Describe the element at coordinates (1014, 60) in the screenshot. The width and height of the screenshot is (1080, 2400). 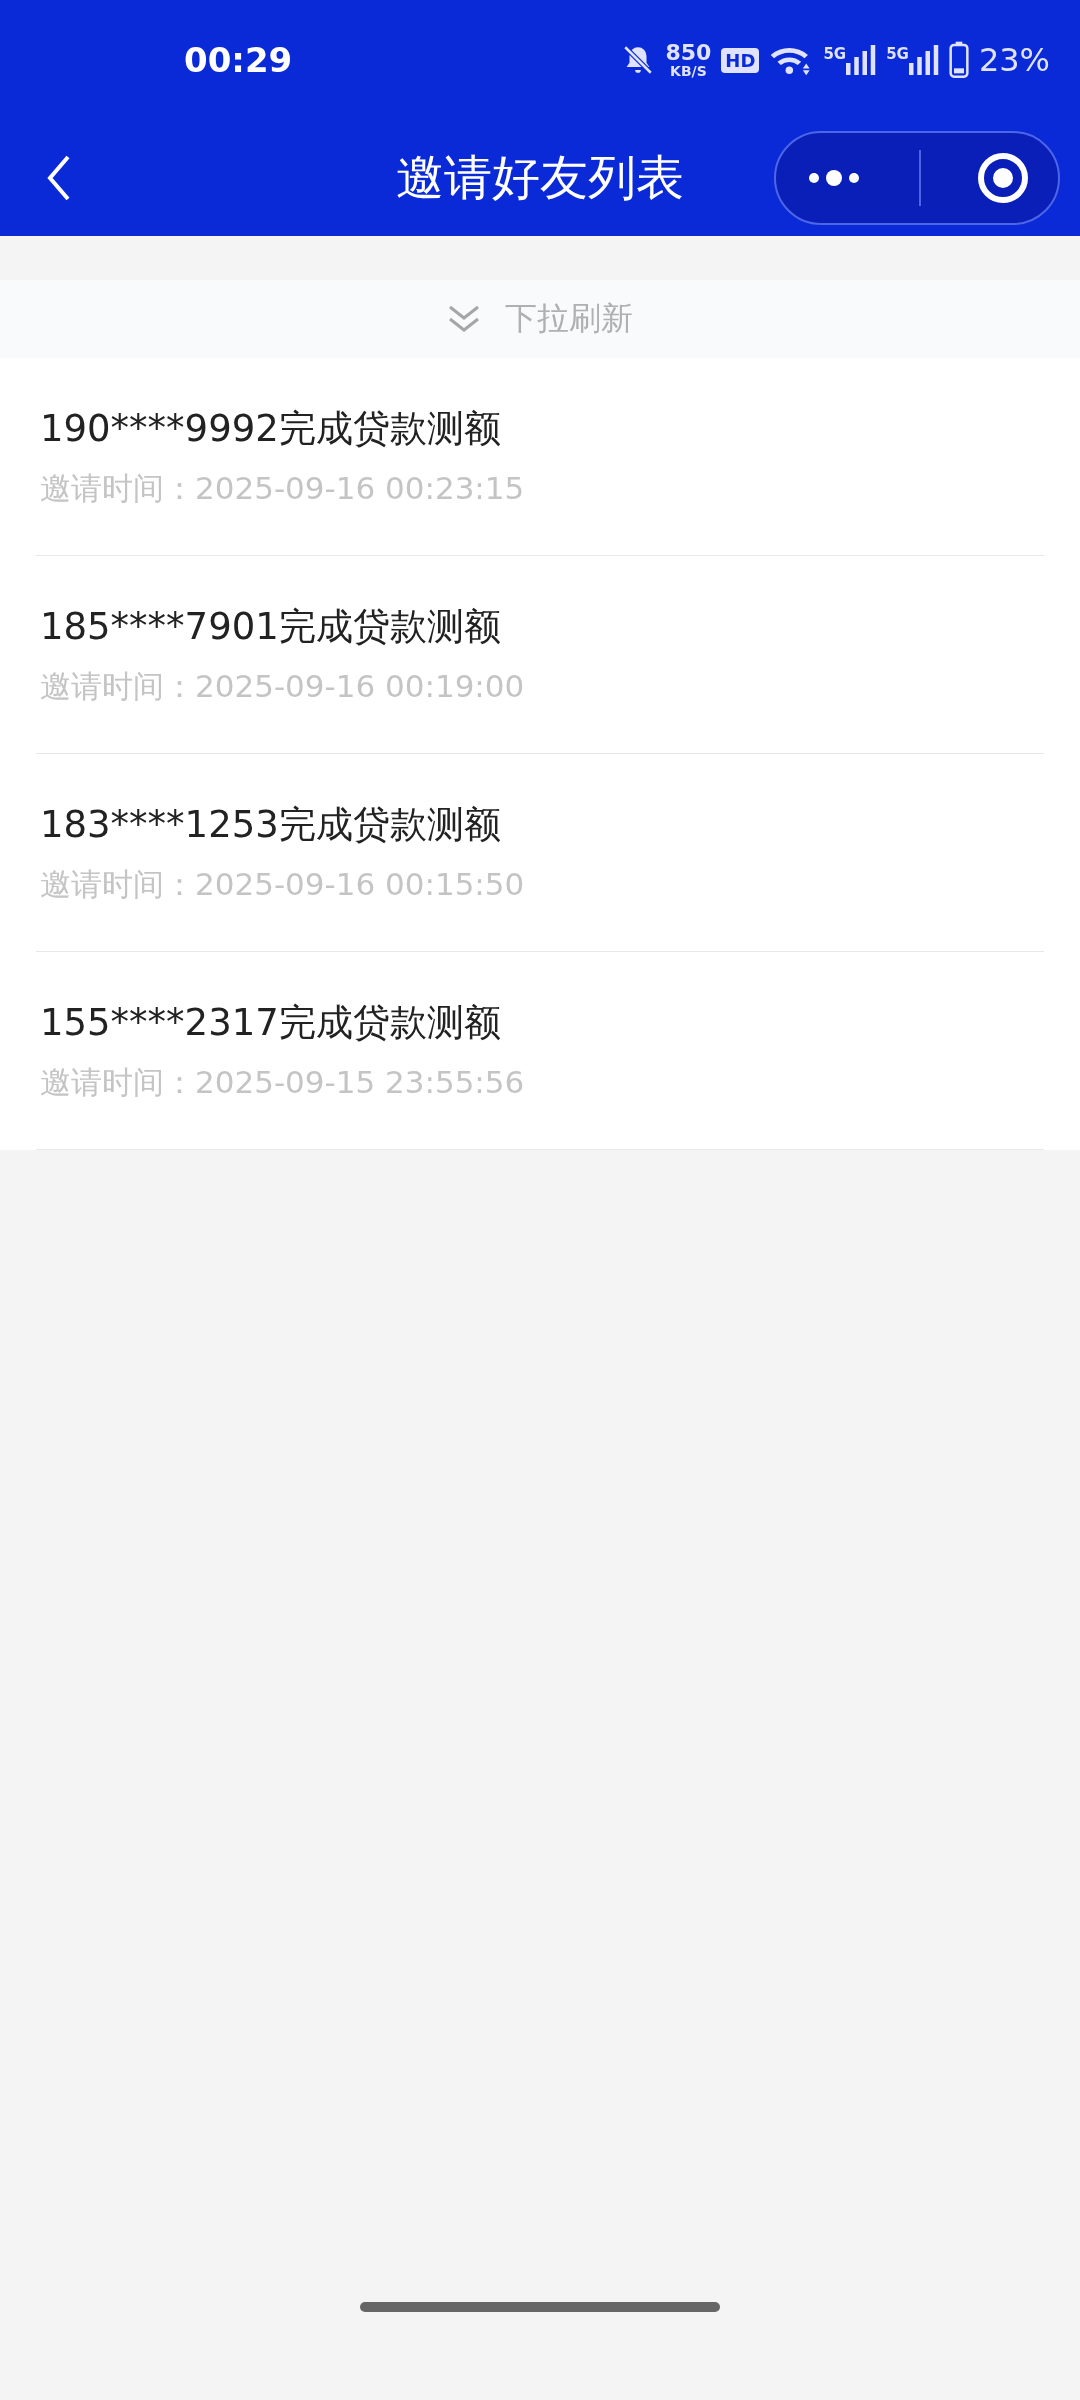
I see `battery-level: 23%` at that location.